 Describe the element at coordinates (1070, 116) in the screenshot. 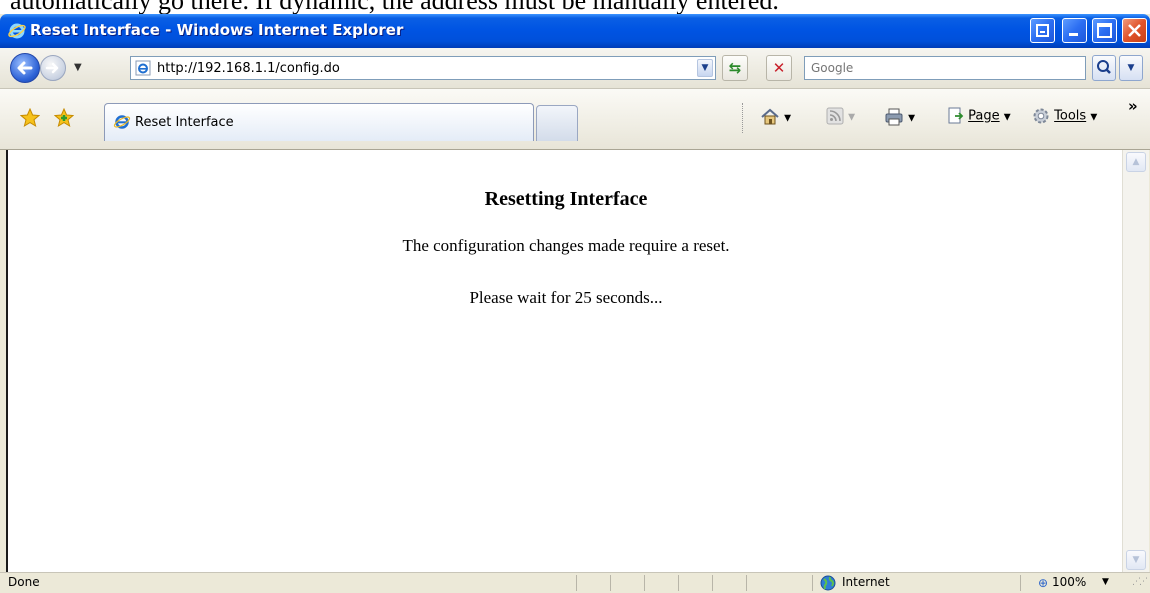

I see `tools-menu-label: Tools` at that location.